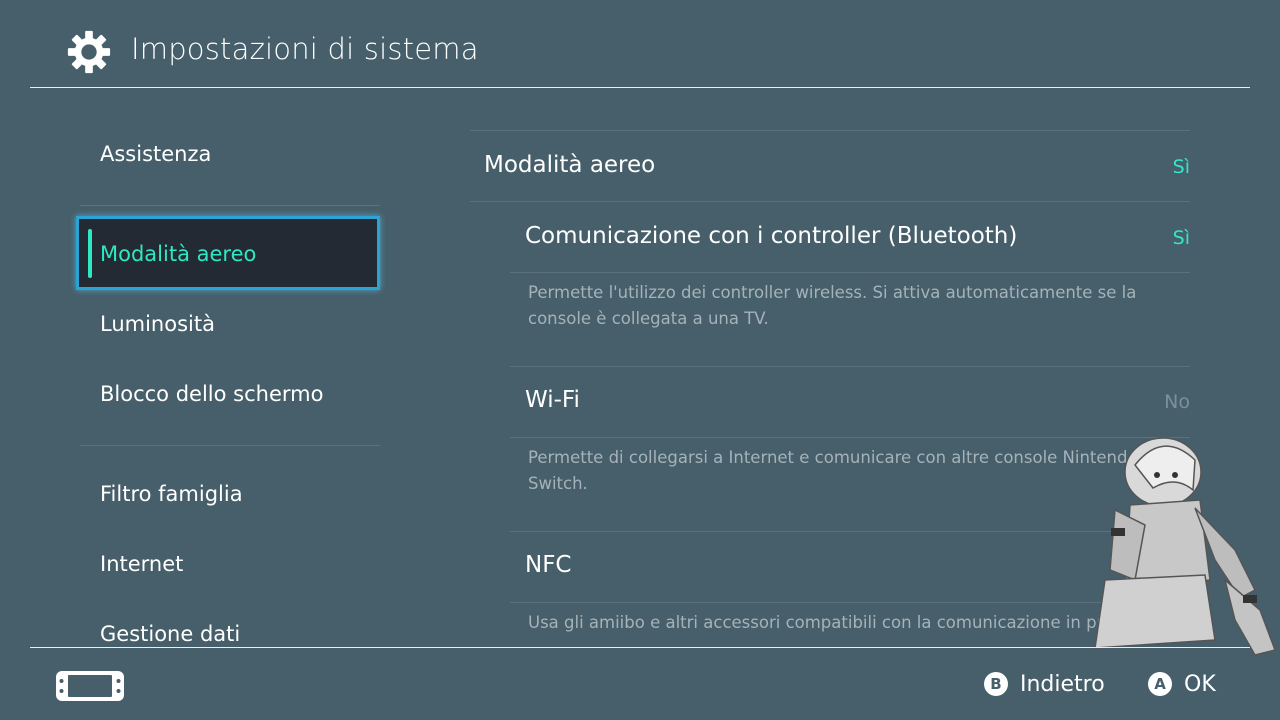 The width and height of the screenshot is (1280, 720). I want to click on header: Impostazioni di sistema, so click(640, 44).